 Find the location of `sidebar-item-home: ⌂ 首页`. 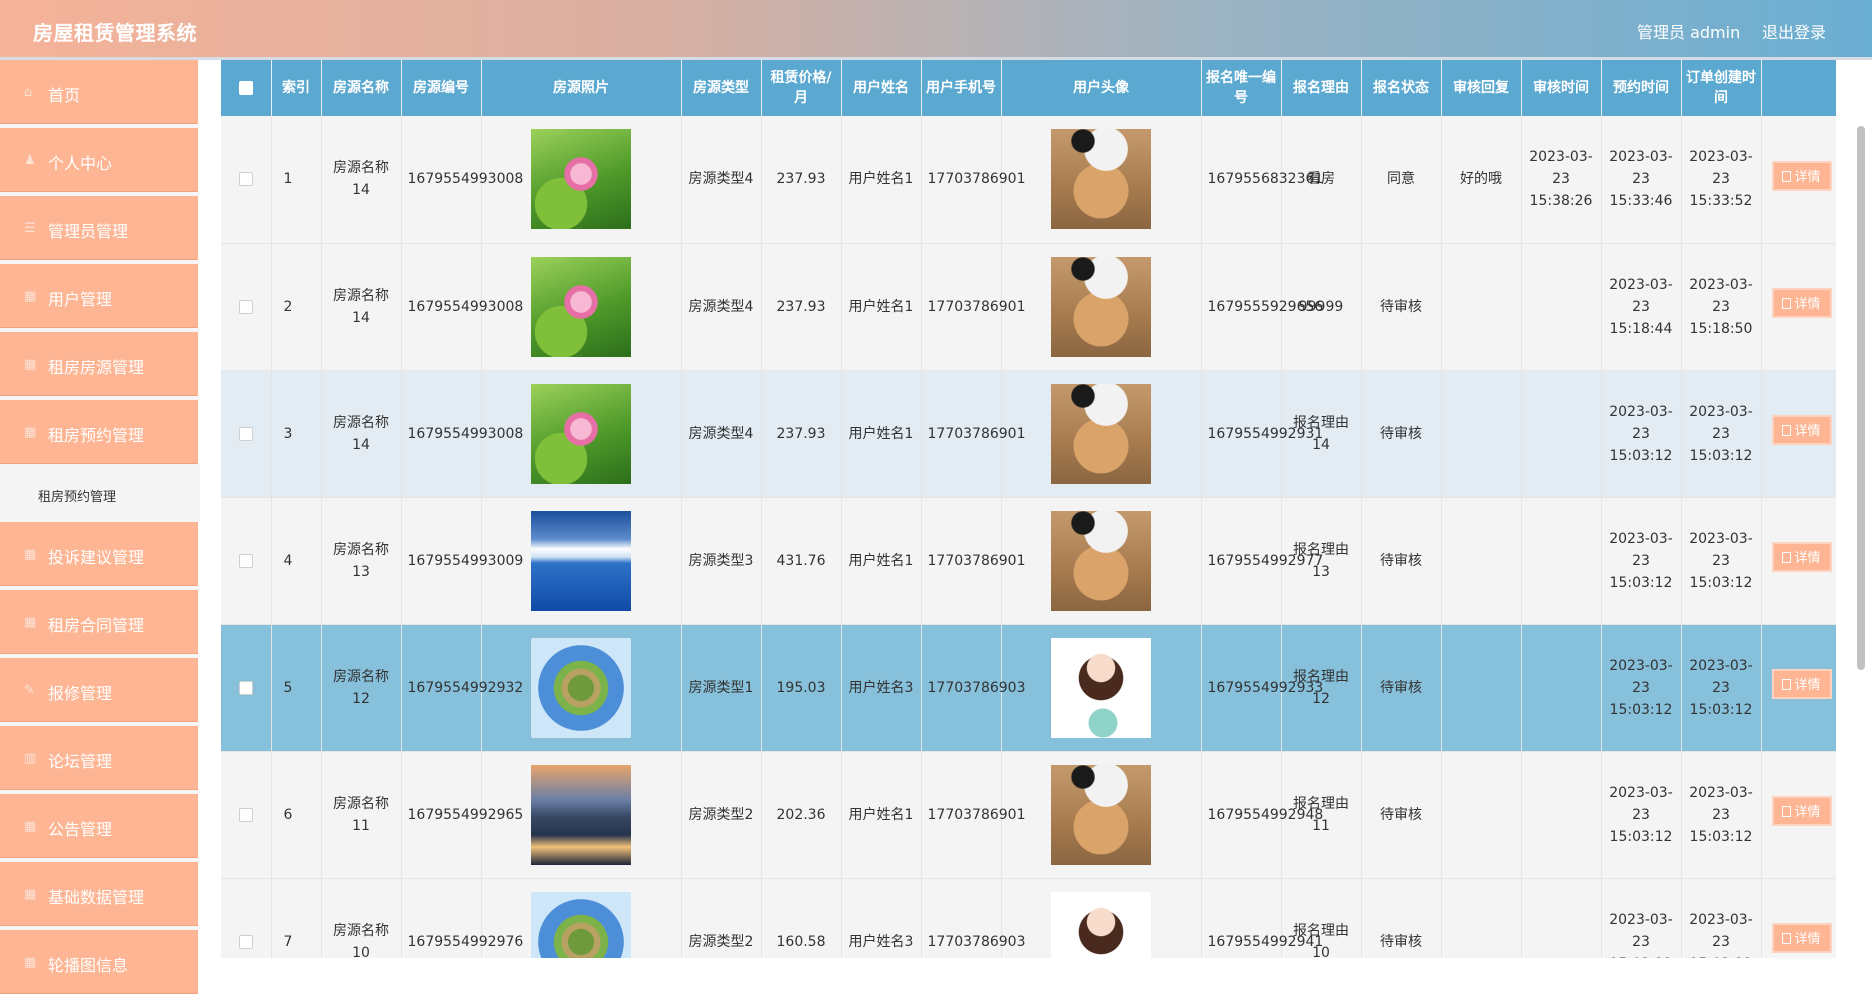

sidebar-item-home: ⌂ 首页 is located at coordinates (100, 92).